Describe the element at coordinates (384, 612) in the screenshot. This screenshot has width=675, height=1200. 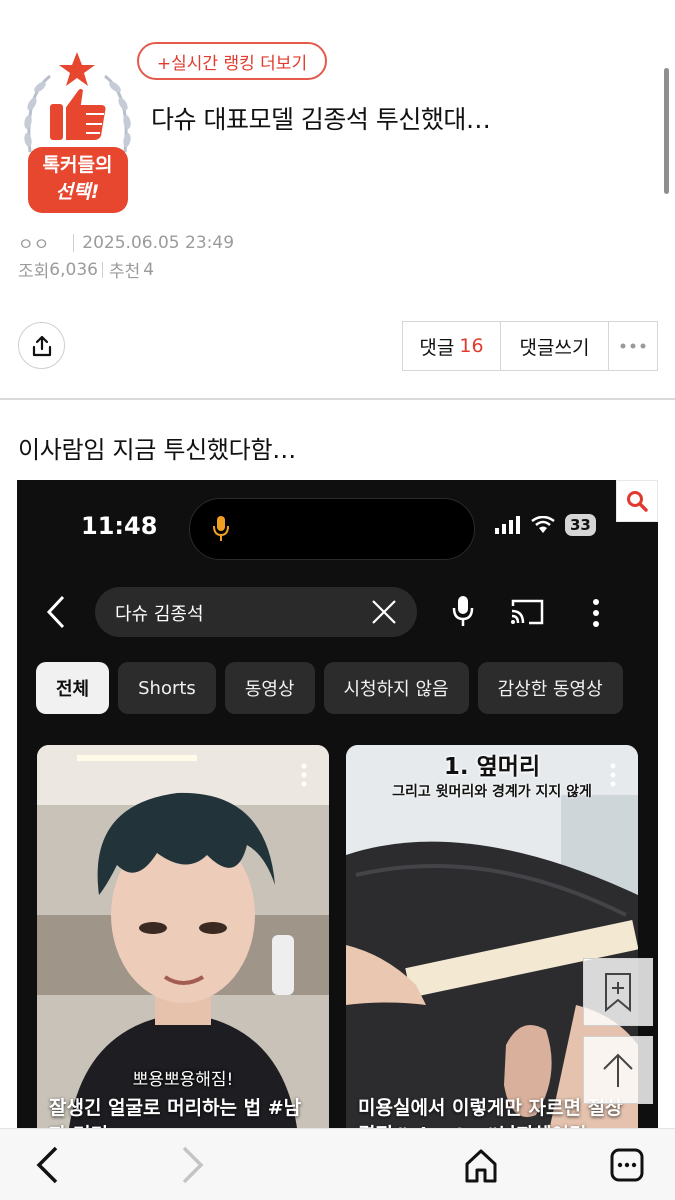
I see `clear-icon` at that location.